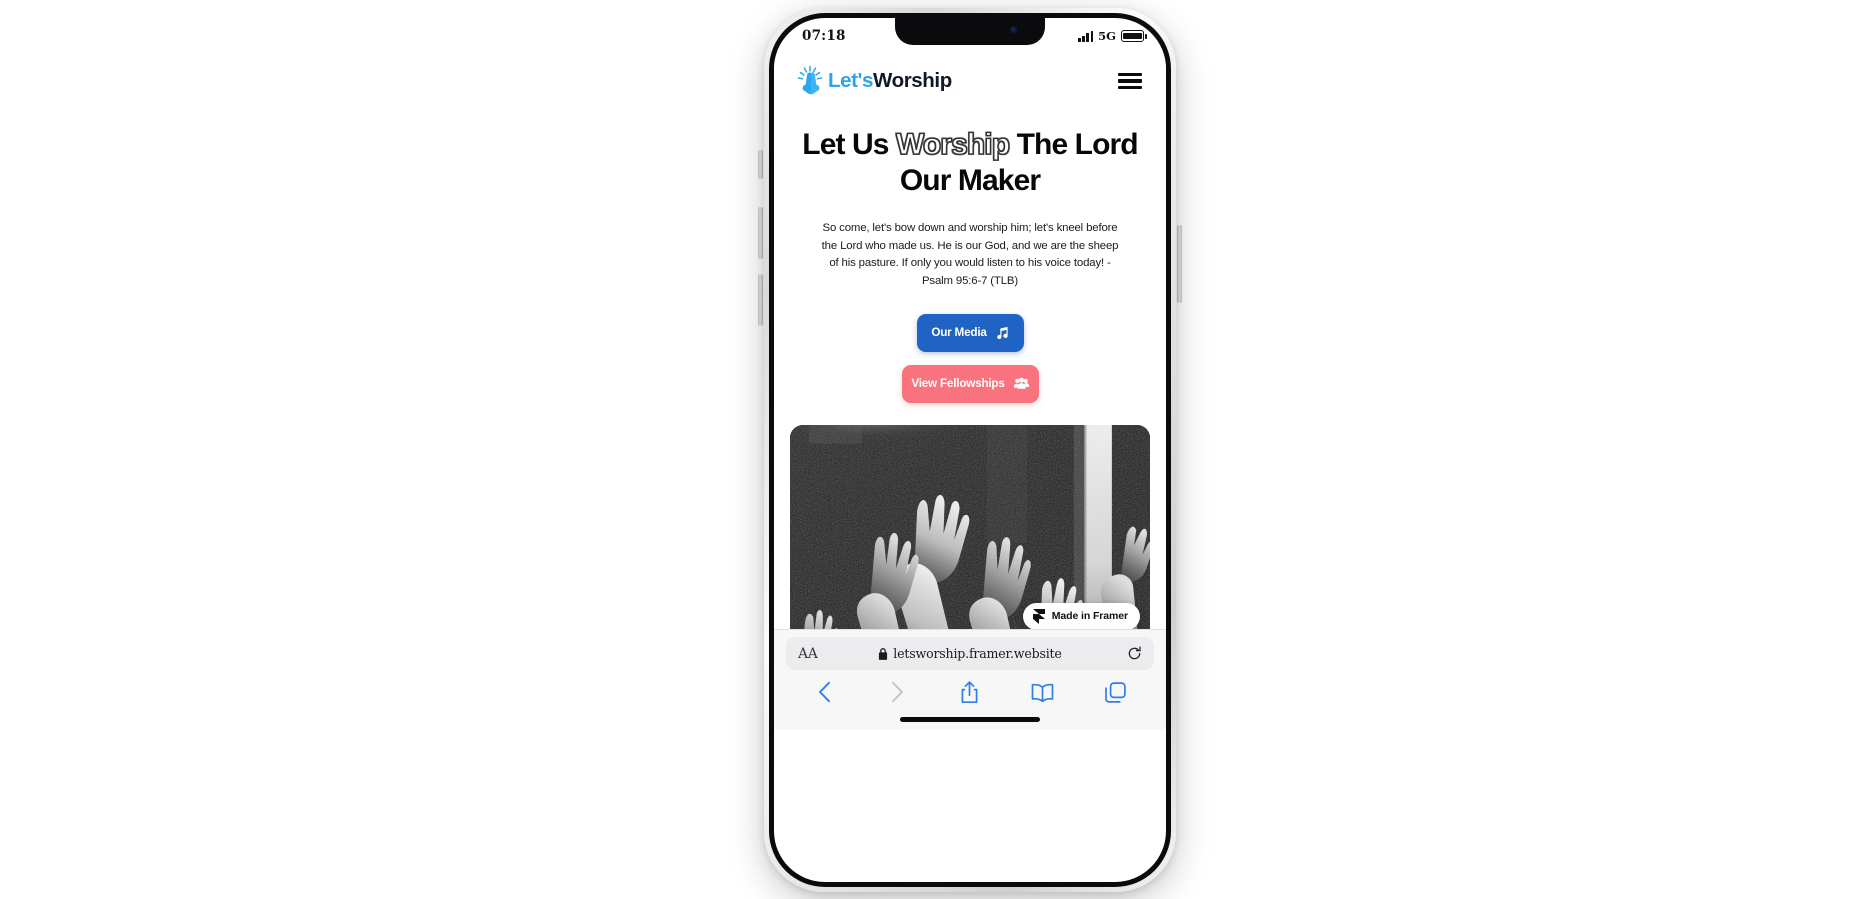  What do you see at coordinates (851, 80) in the screenshot?
I see `logo-text-primary: Let's` at bounding box center [851, 80].